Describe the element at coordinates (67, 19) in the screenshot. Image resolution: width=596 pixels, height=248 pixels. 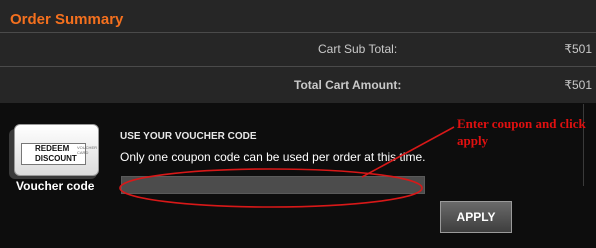
I see `order-summary-title: Order Summary` at that location.